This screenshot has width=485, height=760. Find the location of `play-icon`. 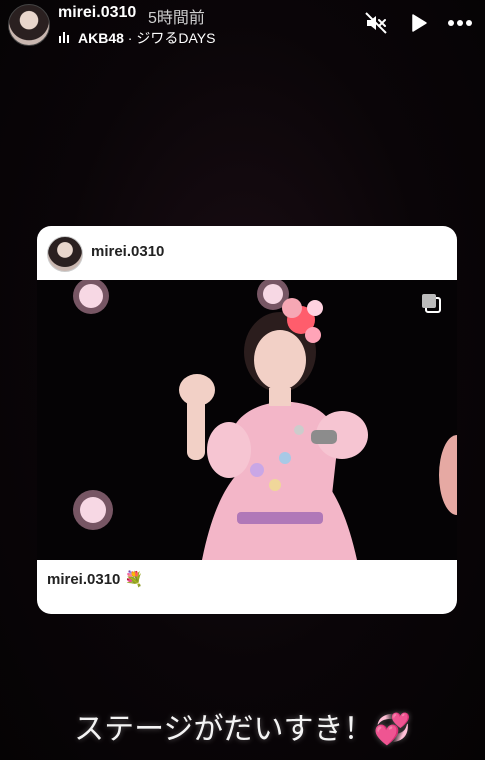

play-icon is located at coordinates (419, 23).